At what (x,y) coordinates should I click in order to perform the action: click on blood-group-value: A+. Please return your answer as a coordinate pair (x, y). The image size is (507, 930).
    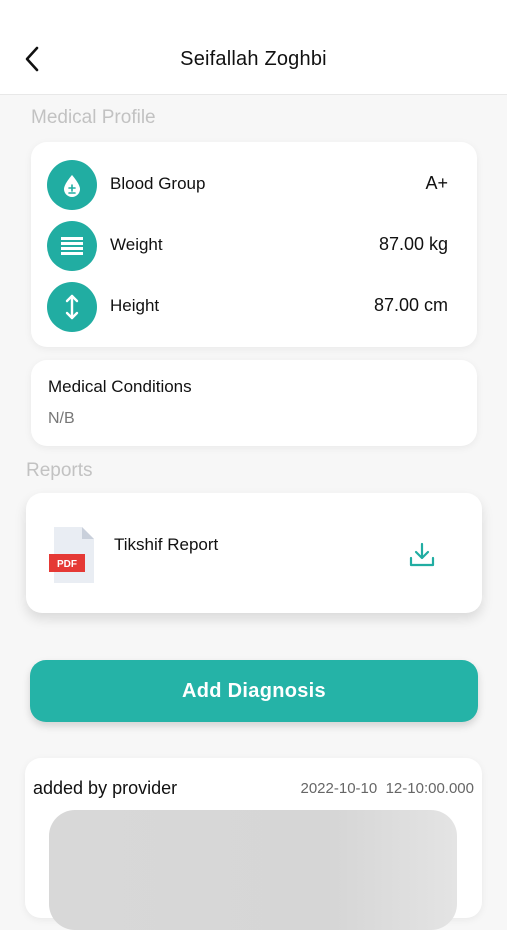
    Looking at the image, I should click on (436, 183).